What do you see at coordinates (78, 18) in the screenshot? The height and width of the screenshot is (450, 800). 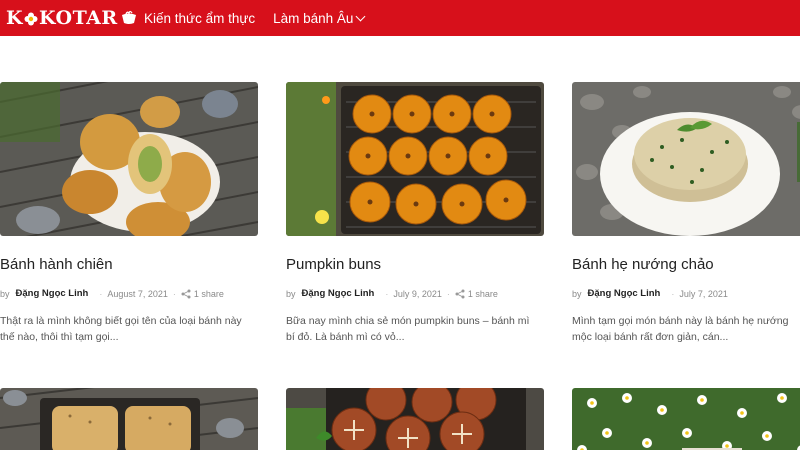 I see `logo-text-rest: KOTAR` at bounding box center [78, 18].